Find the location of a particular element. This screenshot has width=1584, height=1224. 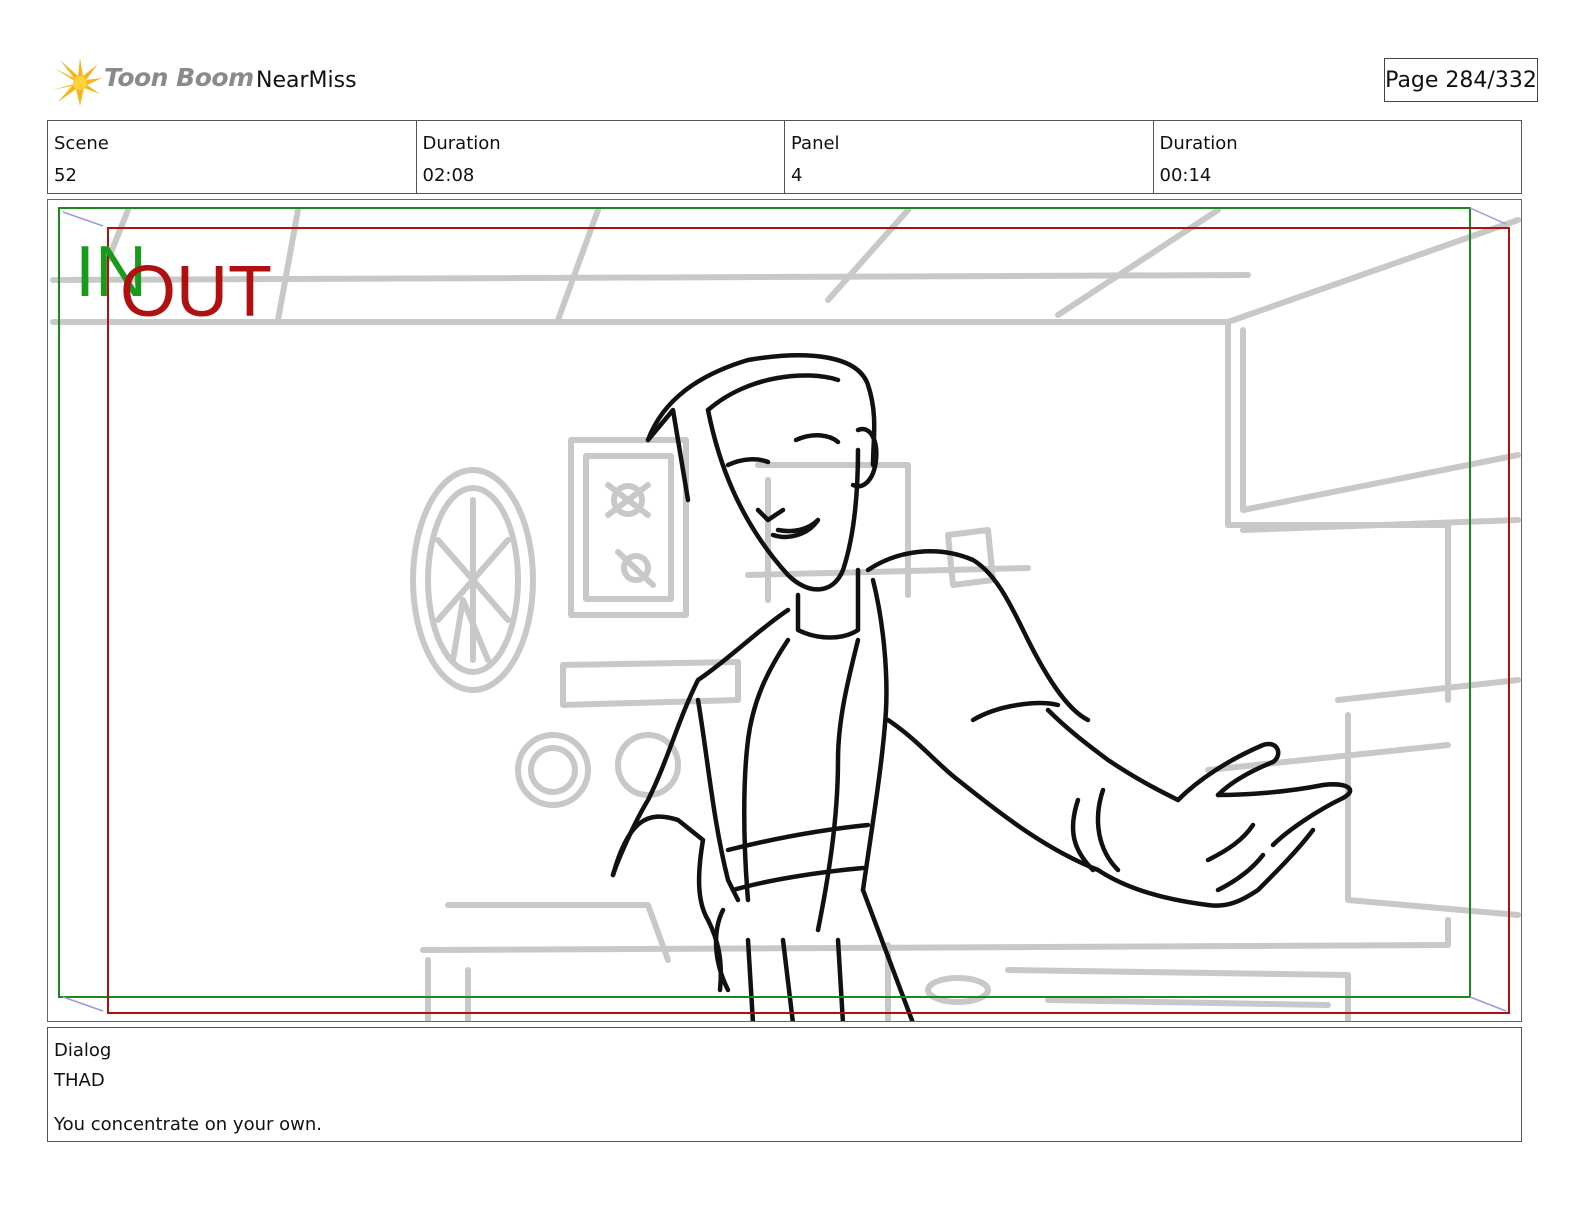

panel-duration-value: 00:14 is located at coordinates (1185, 175).